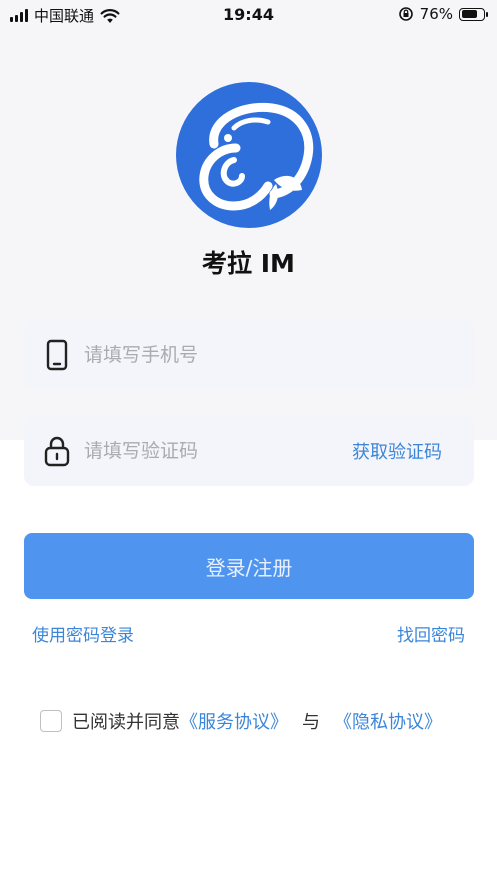  I want to click on get-code-button: 获取验证码, so click(397, 451).